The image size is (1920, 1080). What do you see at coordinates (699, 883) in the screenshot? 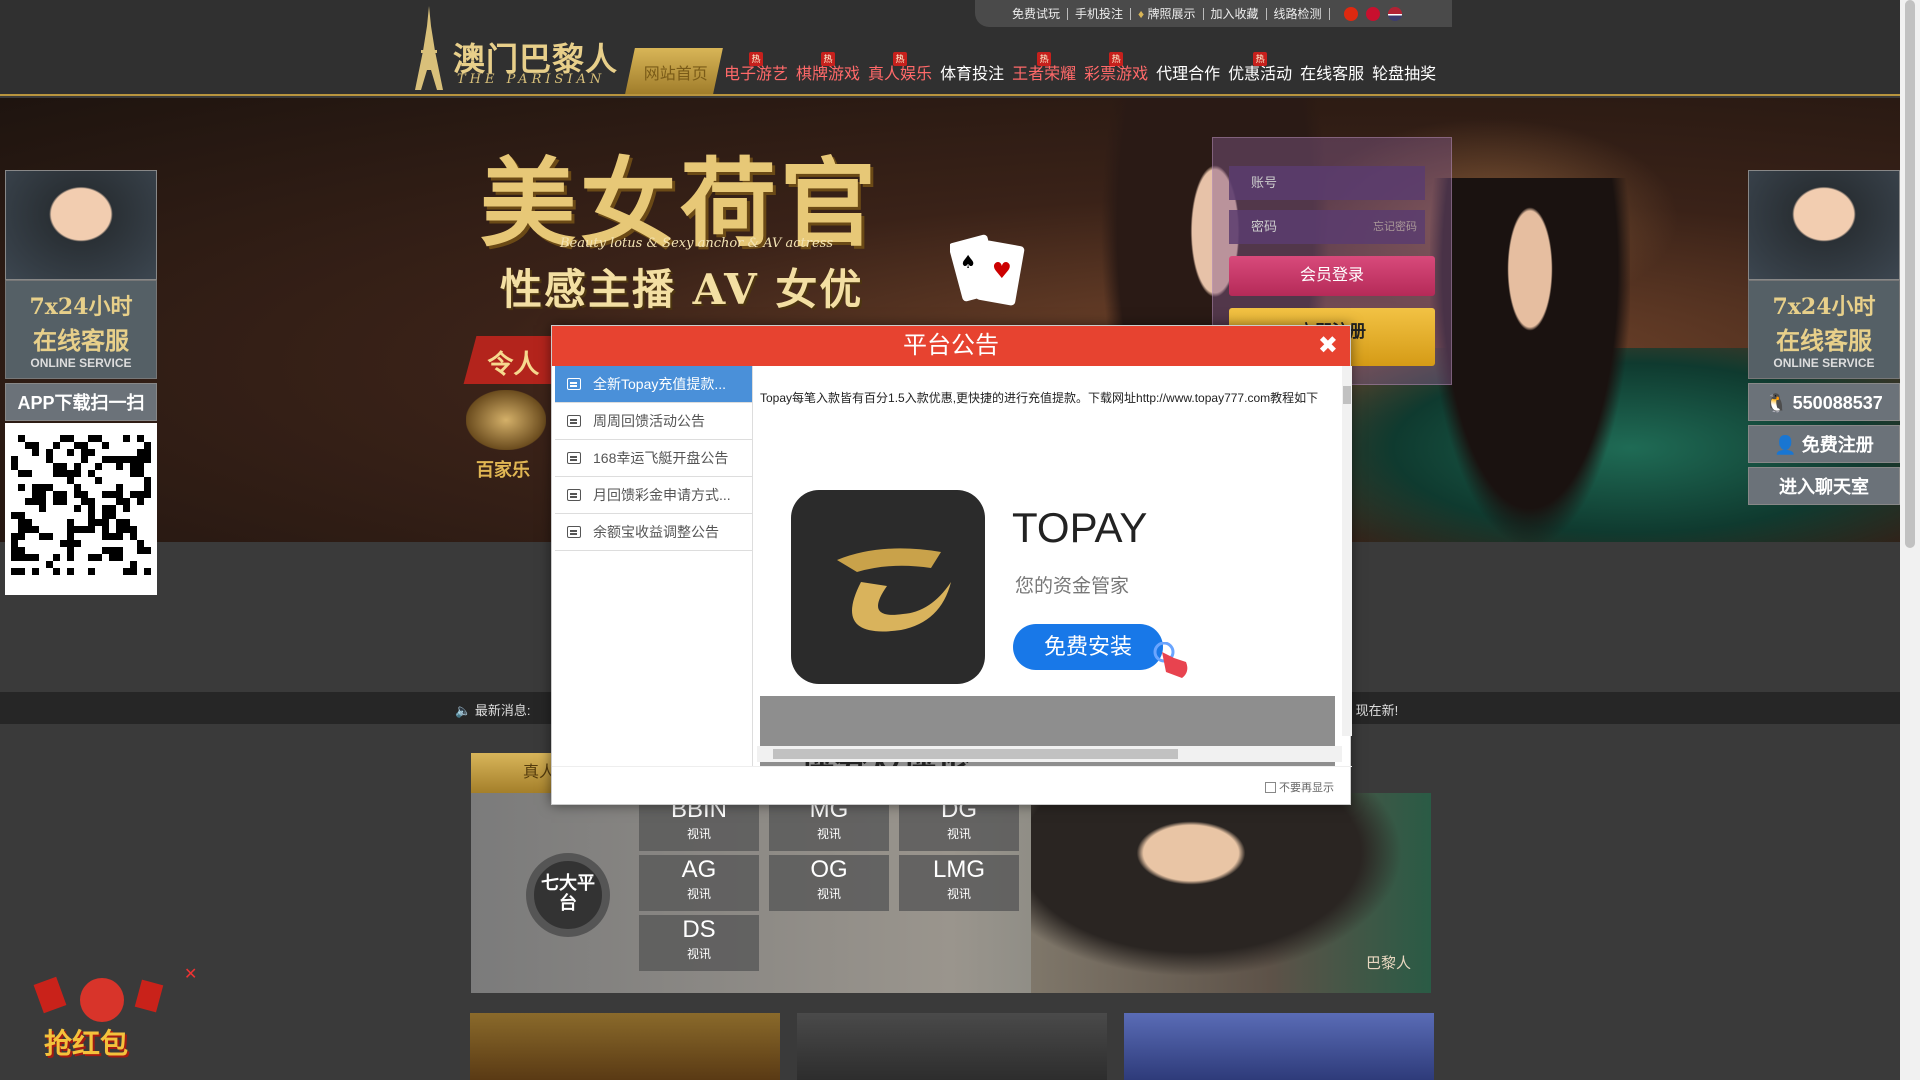
I see `platform-ag: AG 视讯` at bounding box center [699, 883].